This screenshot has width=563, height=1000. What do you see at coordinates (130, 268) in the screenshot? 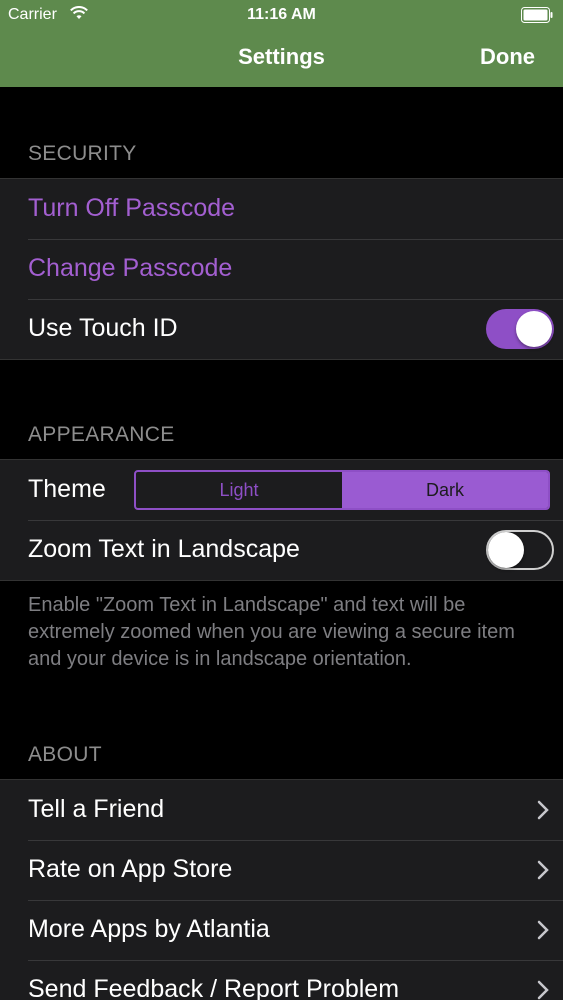
I see `change-passcode-label: Change Passcode` at bounding box center [130, 268].